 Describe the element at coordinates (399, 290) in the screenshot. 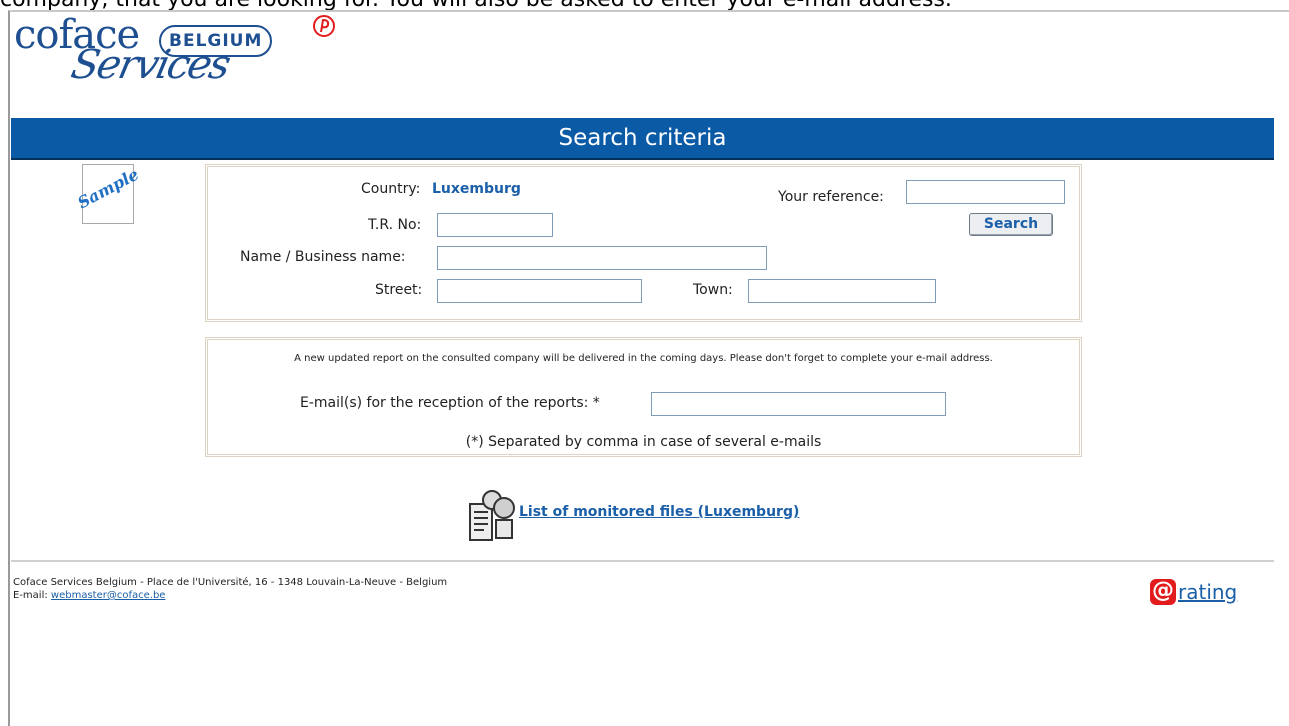

I see `street-label: Street:` at that location.